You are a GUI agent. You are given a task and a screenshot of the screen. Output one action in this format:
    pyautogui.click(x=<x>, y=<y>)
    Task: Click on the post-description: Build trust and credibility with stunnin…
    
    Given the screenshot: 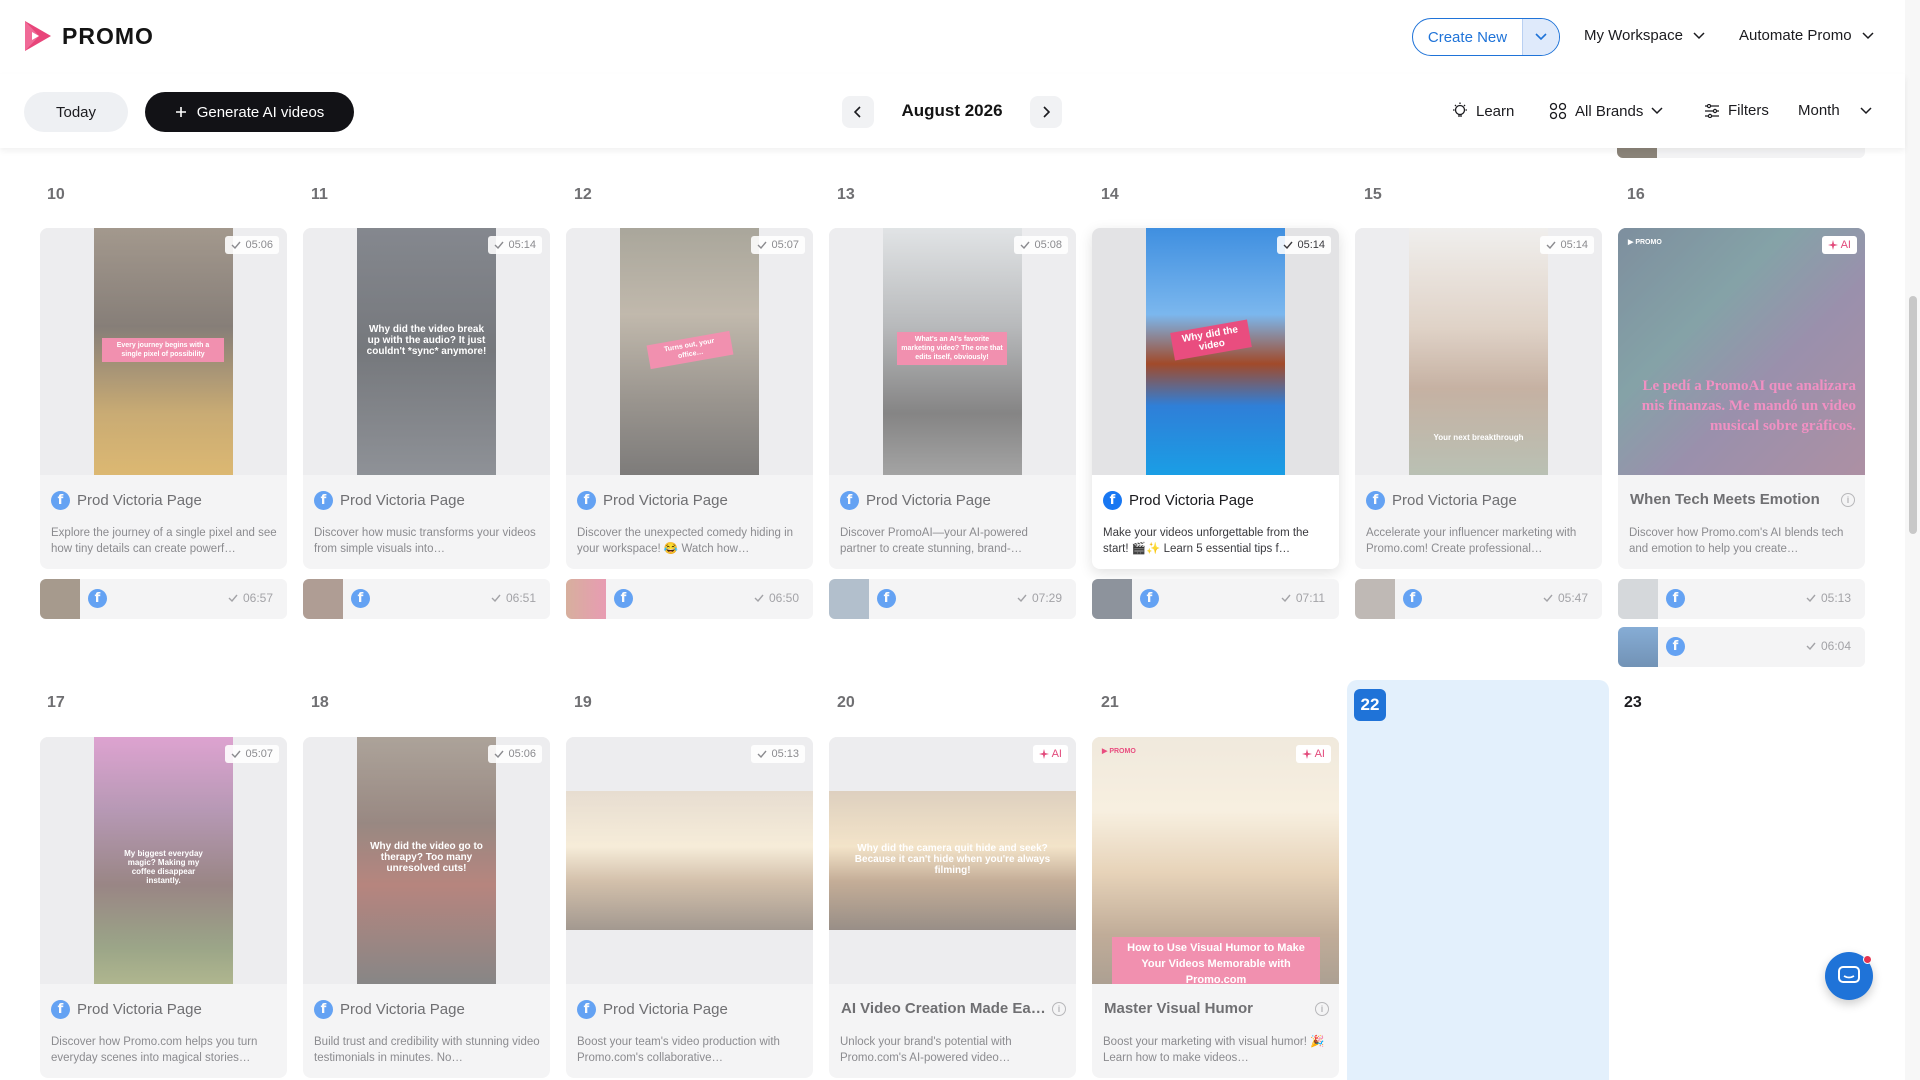 What is the action you would take?
    pyautogui.click(x=427, y=1050)
    